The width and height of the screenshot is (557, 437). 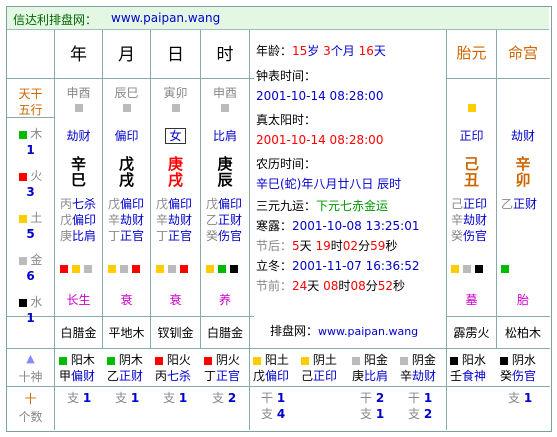 I want to click on count-cell: 干 1 支 4, so click(x=273, y=406).